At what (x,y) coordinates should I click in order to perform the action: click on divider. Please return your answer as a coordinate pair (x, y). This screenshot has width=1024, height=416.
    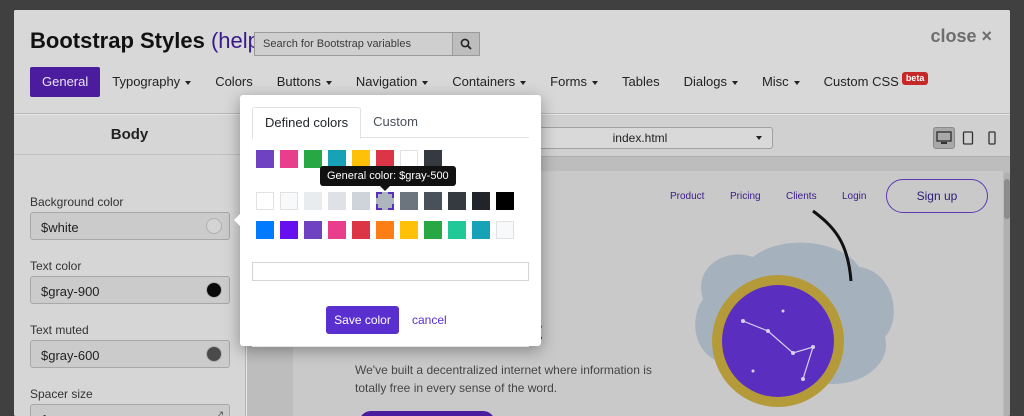
    Looking at the image, I should click on (390, 346).